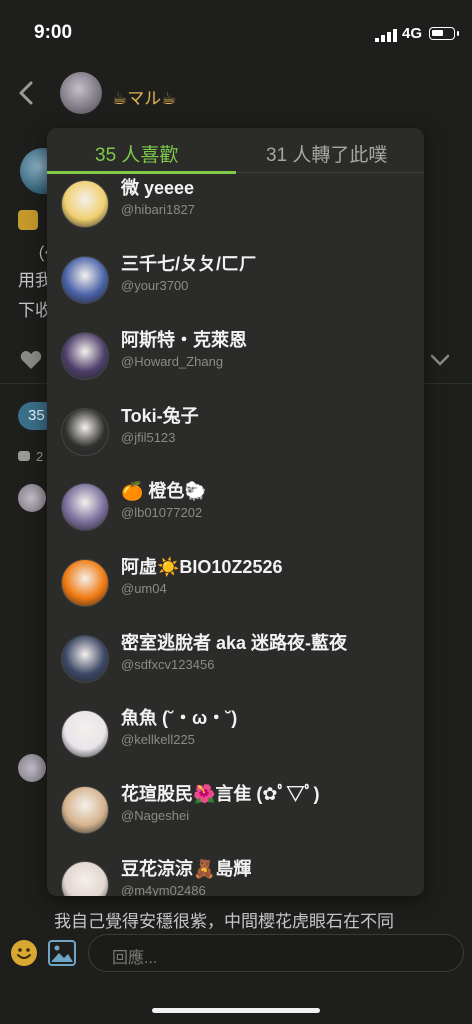  I want to click on user-name: 花瑄股民🌺言隹 (✿ﾟ▽ﾟ), so click(220, 794).